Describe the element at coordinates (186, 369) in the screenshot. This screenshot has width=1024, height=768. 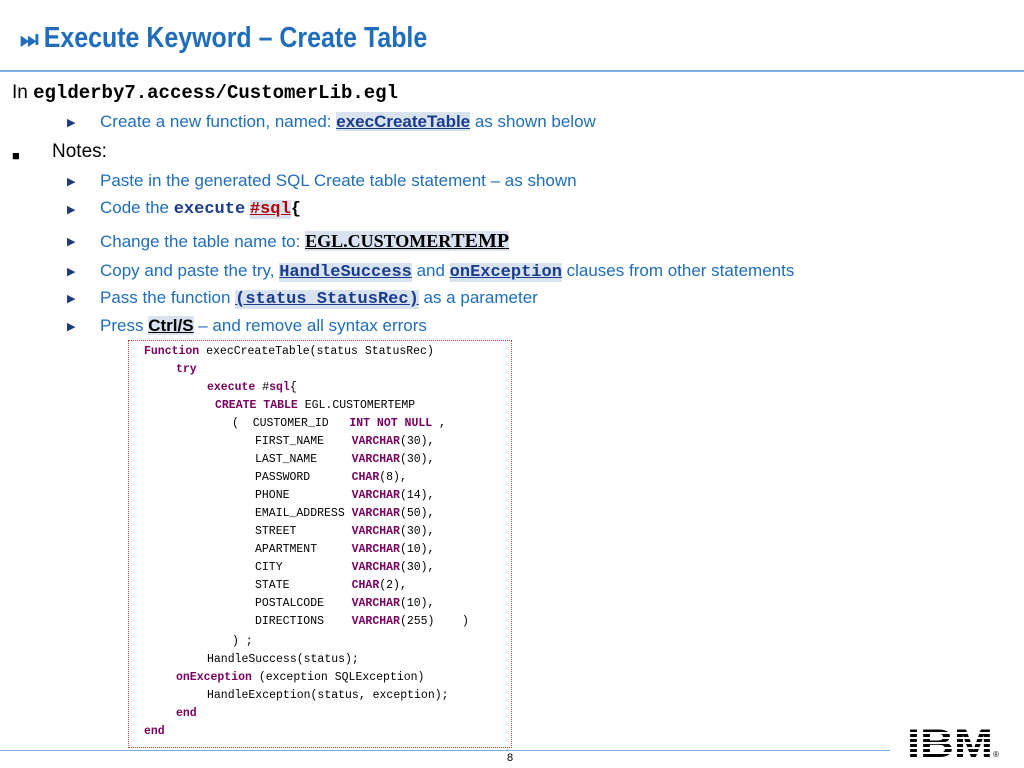
I see `code-line: try` at that location.